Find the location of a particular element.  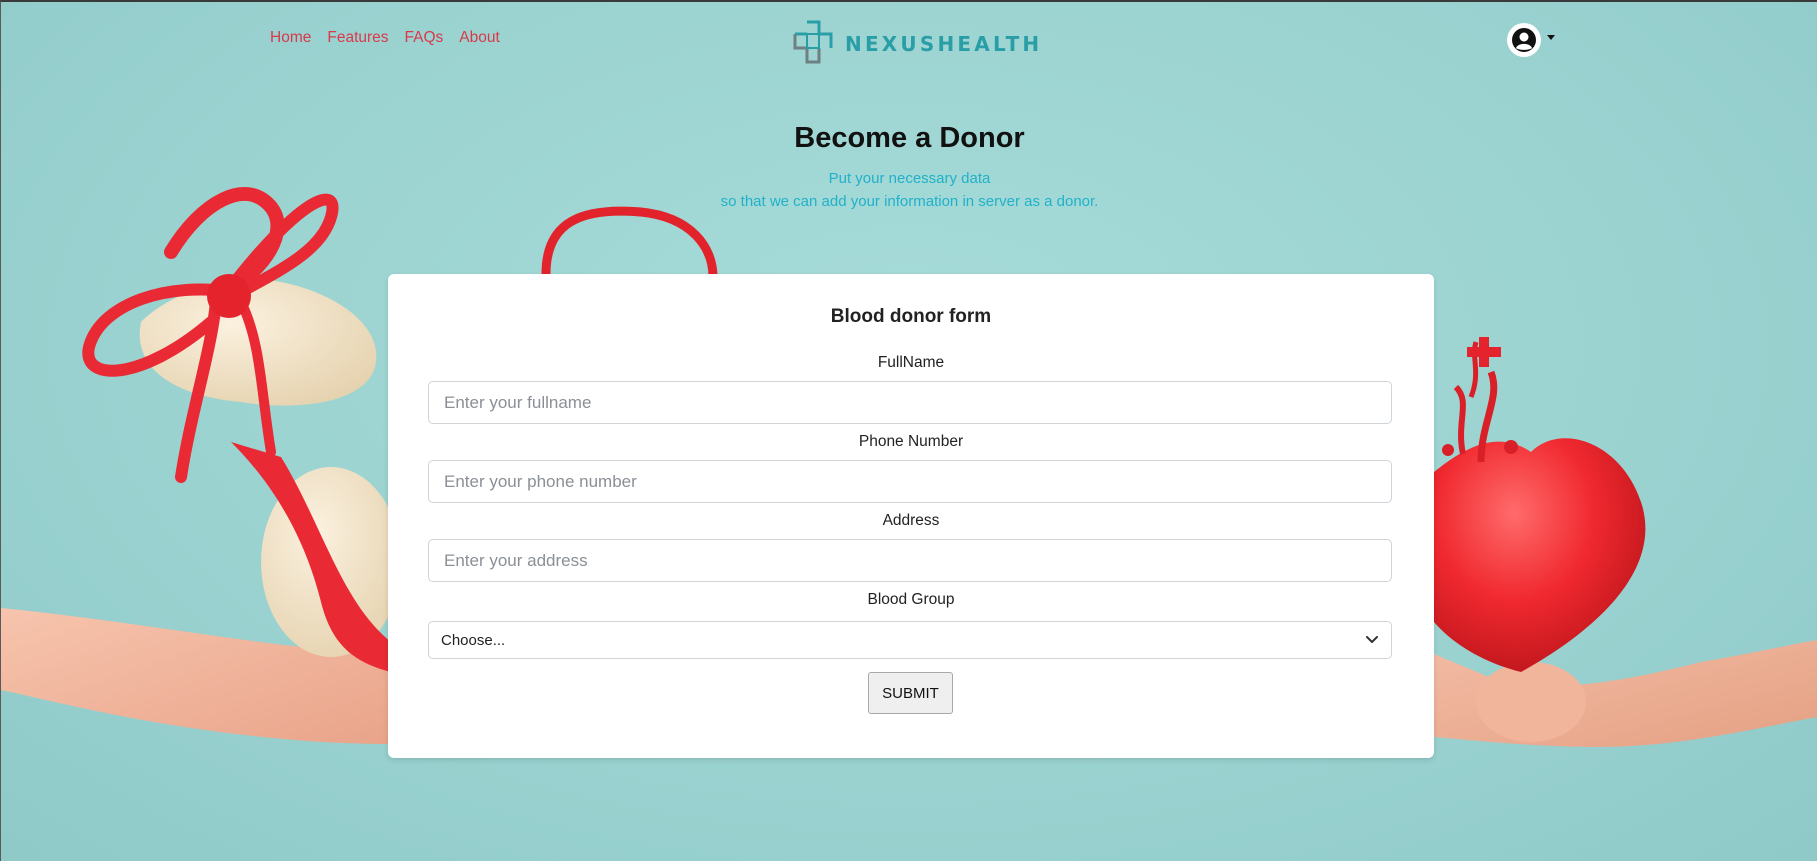

nav-link-faqs: FAQs is located at coordinates (424, 38).